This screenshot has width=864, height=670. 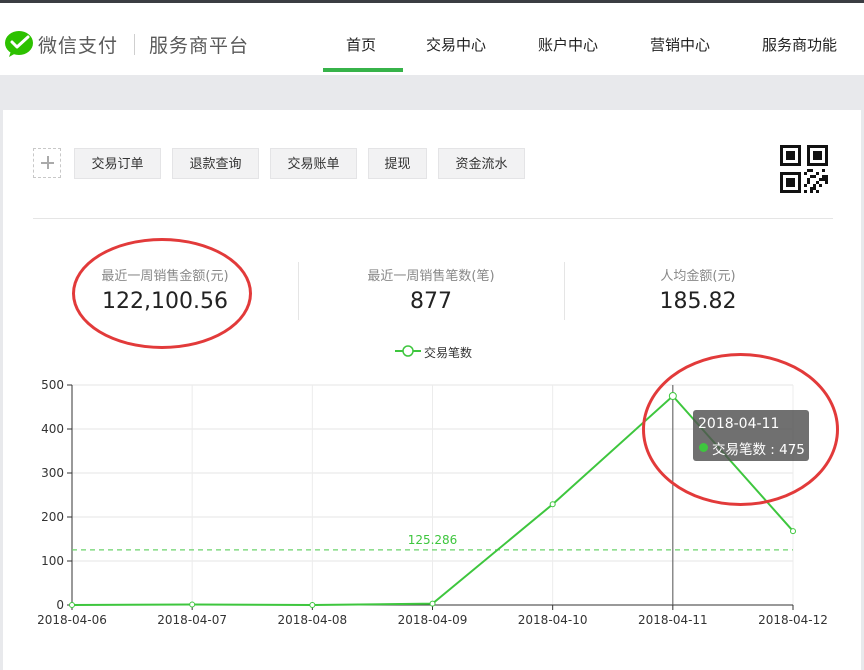 I want to click on x-tick-label: 2018-04-10, so click(x=553, y=620).